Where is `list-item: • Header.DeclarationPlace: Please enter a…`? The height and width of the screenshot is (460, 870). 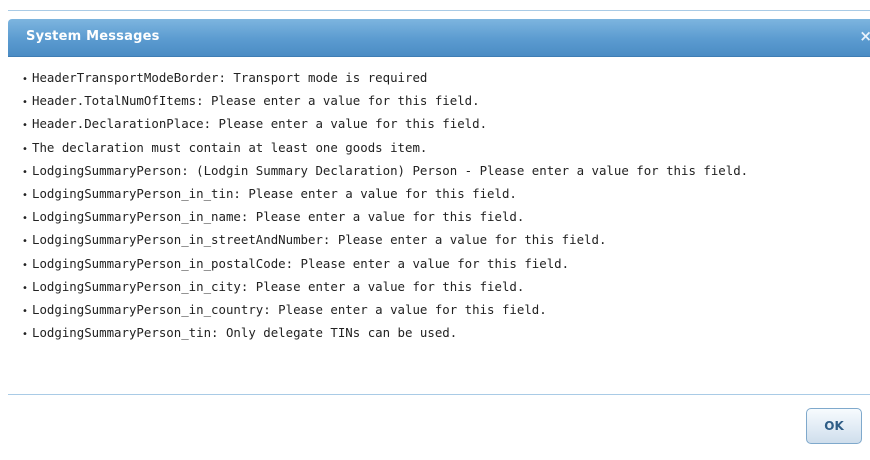
list-item: • Header.DeclarationPlace: Please enter a… is located at coordinates (446, 123).